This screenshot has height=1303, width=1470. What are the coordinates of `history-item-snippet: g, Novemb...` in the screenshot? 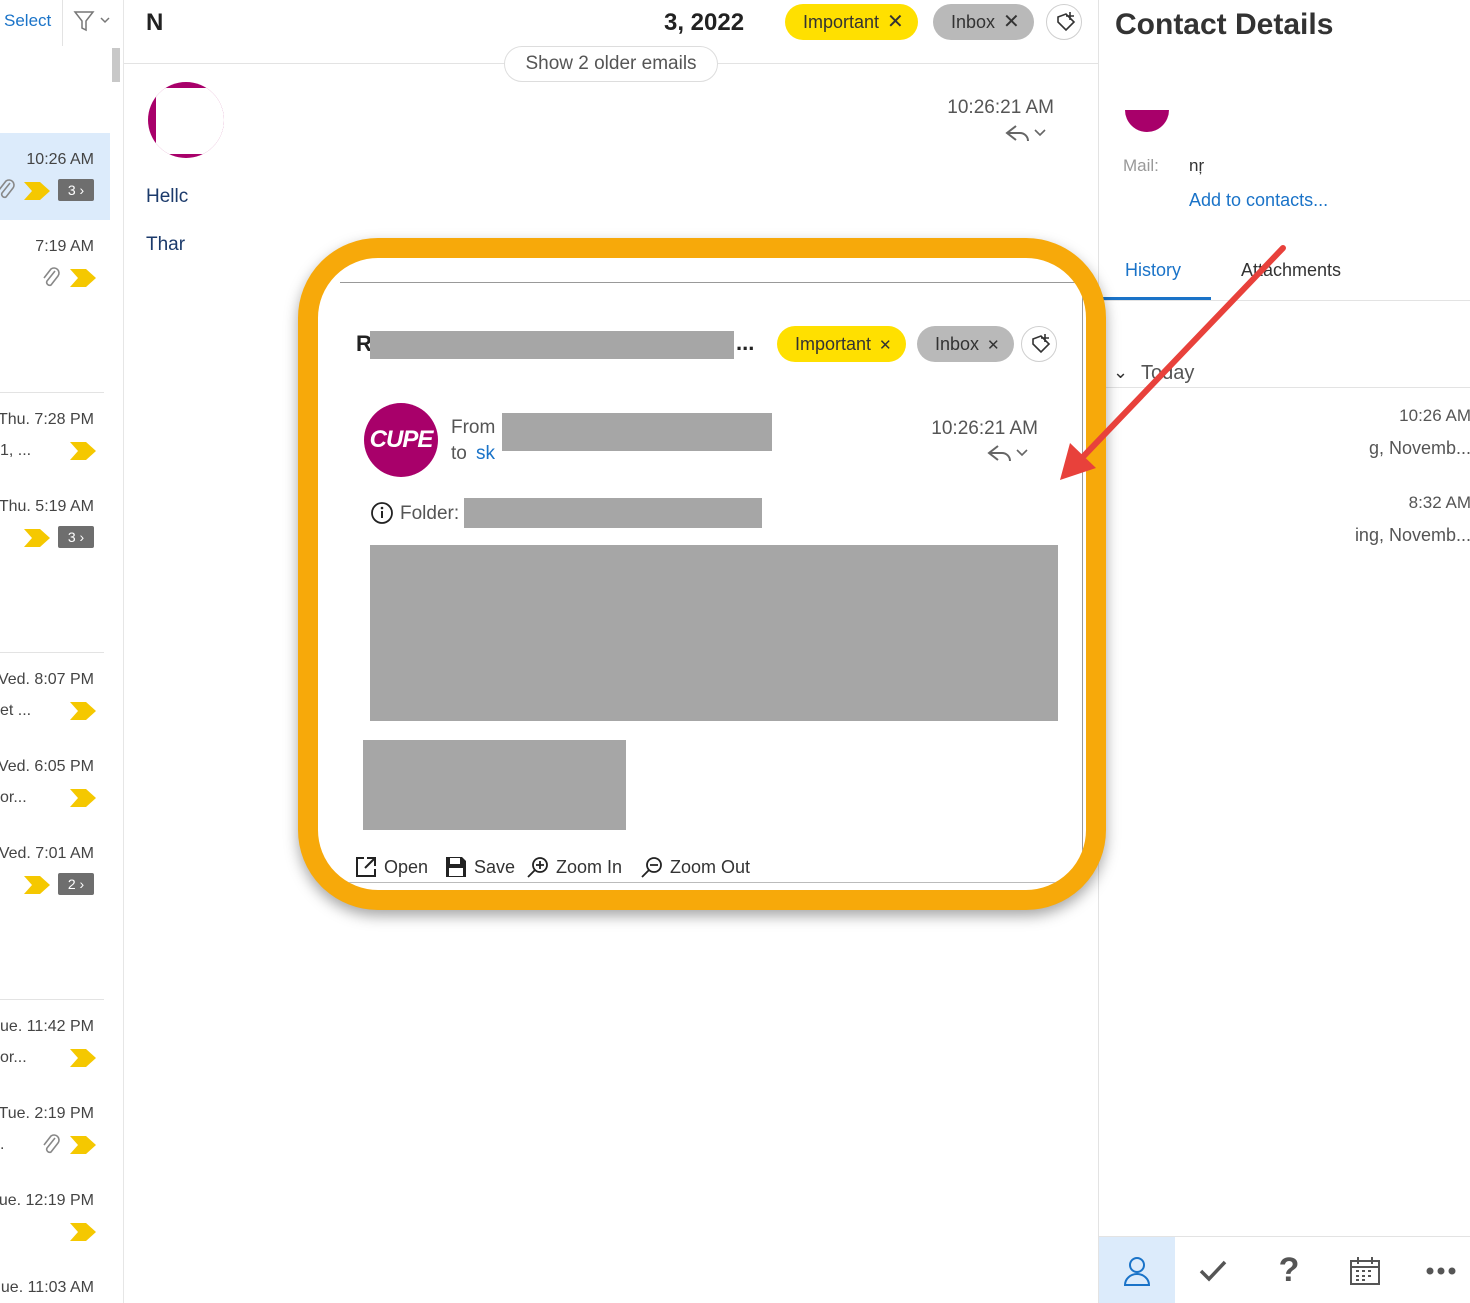 It's located at (1419, 448).